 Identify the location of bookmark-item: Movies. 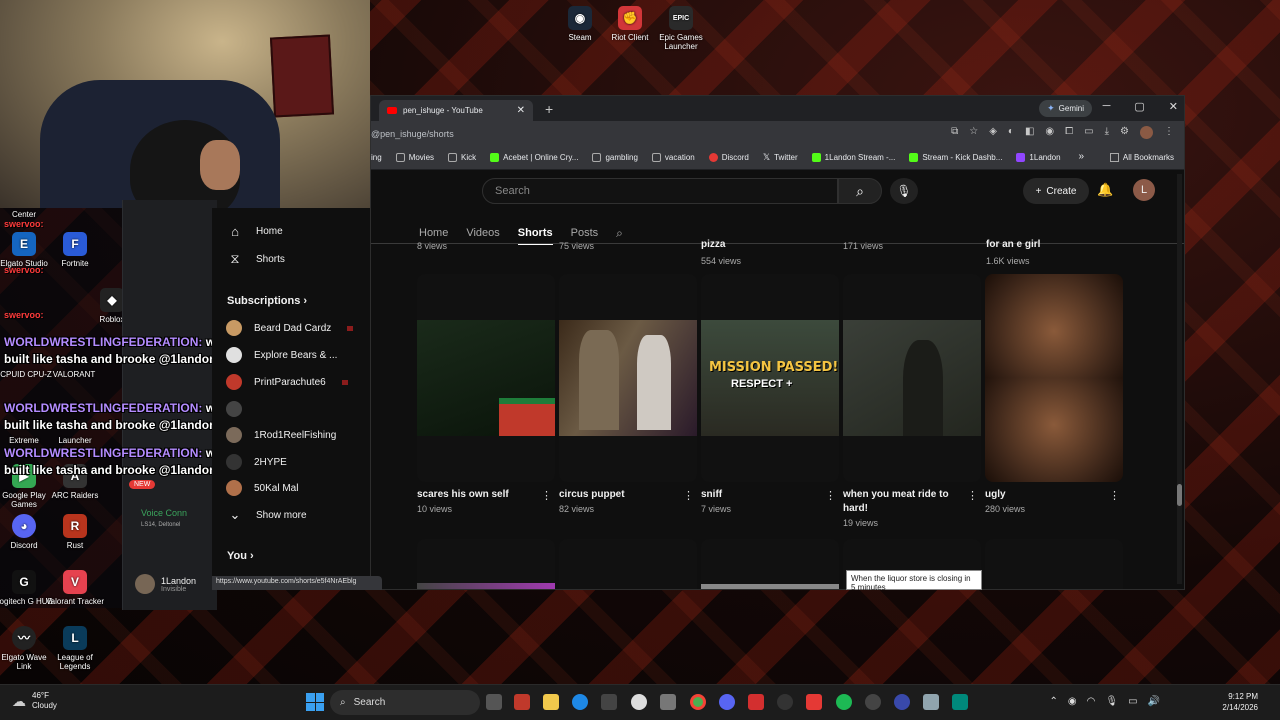
(414, 157).